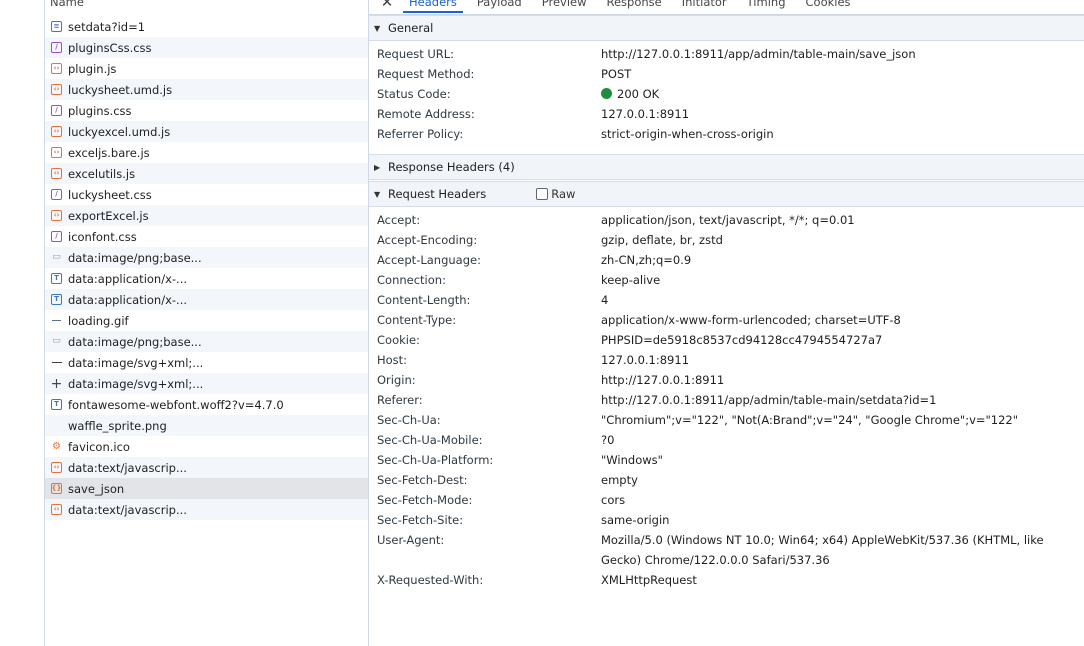 This screenshot has width=1084, height=646. I want to click on header-row: Sec-Ch-Ua-Platform: "Windows", so click(727, 460).